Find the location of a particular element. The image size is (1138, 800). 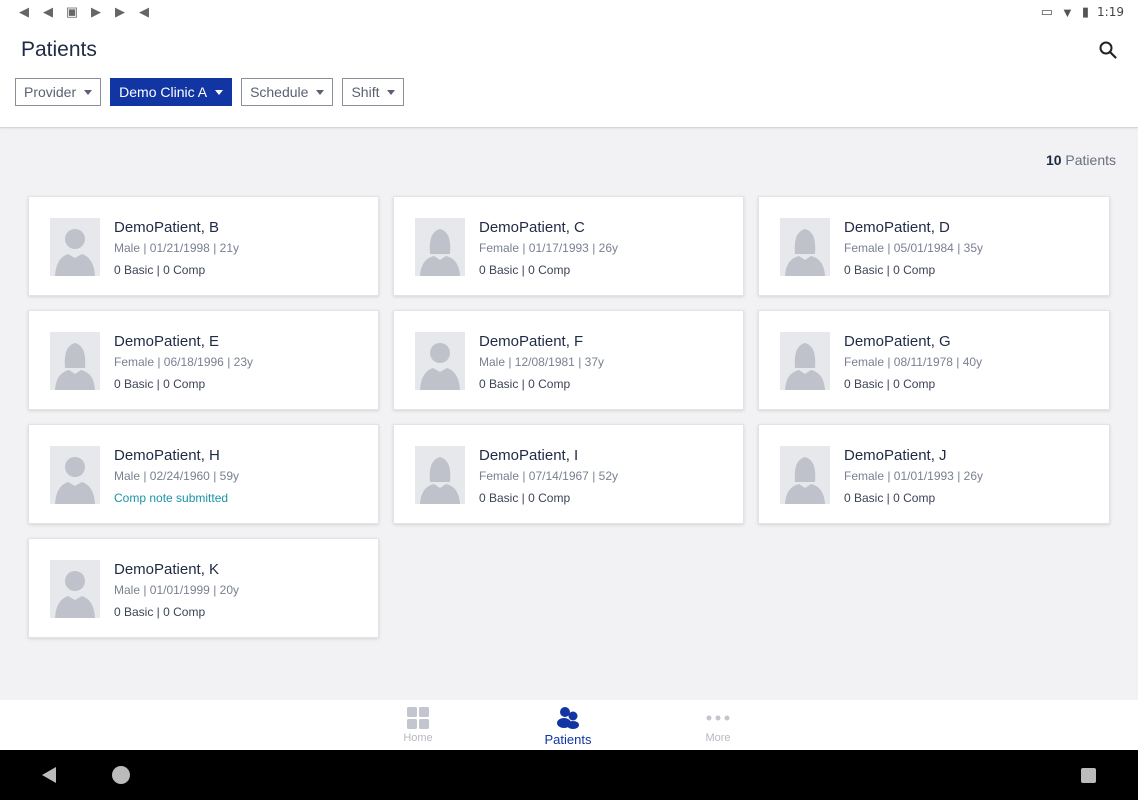

nav-label: Home is located at coordinates (418, 738).